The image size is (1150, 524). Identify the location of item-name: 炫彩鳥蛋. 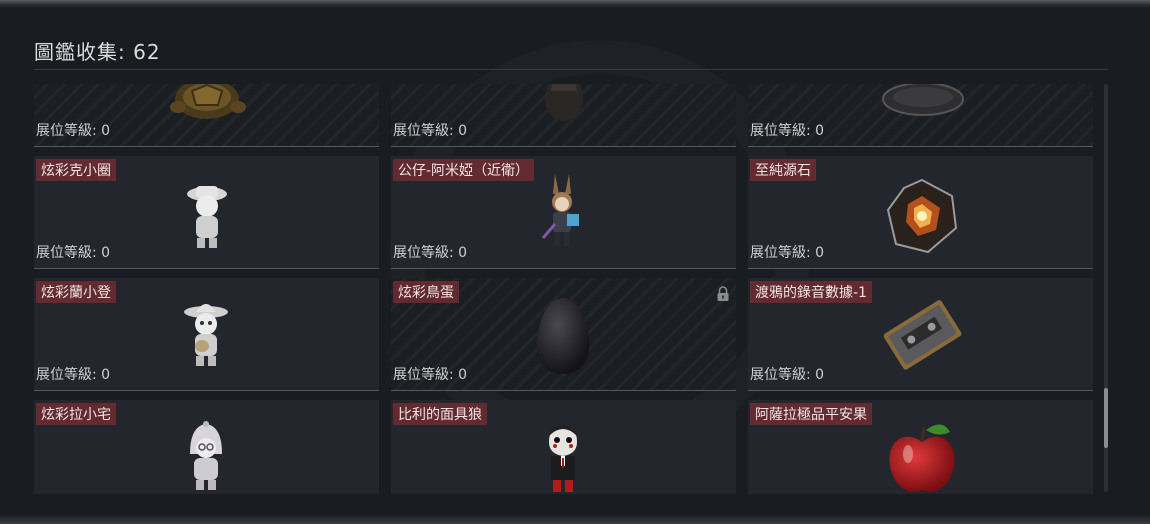
(426, 292).